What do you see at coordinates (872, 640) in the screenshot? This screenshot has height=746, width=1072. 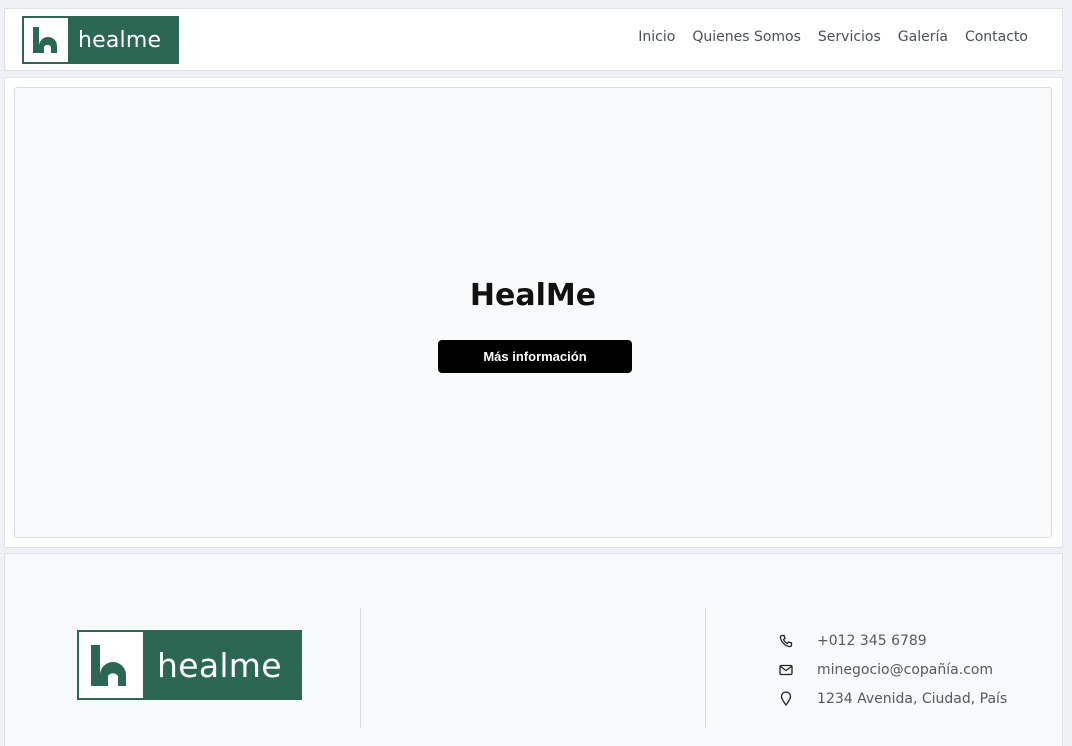 I see `contact-phone-text: +012 345 6789` at bounding box center [872, 640].